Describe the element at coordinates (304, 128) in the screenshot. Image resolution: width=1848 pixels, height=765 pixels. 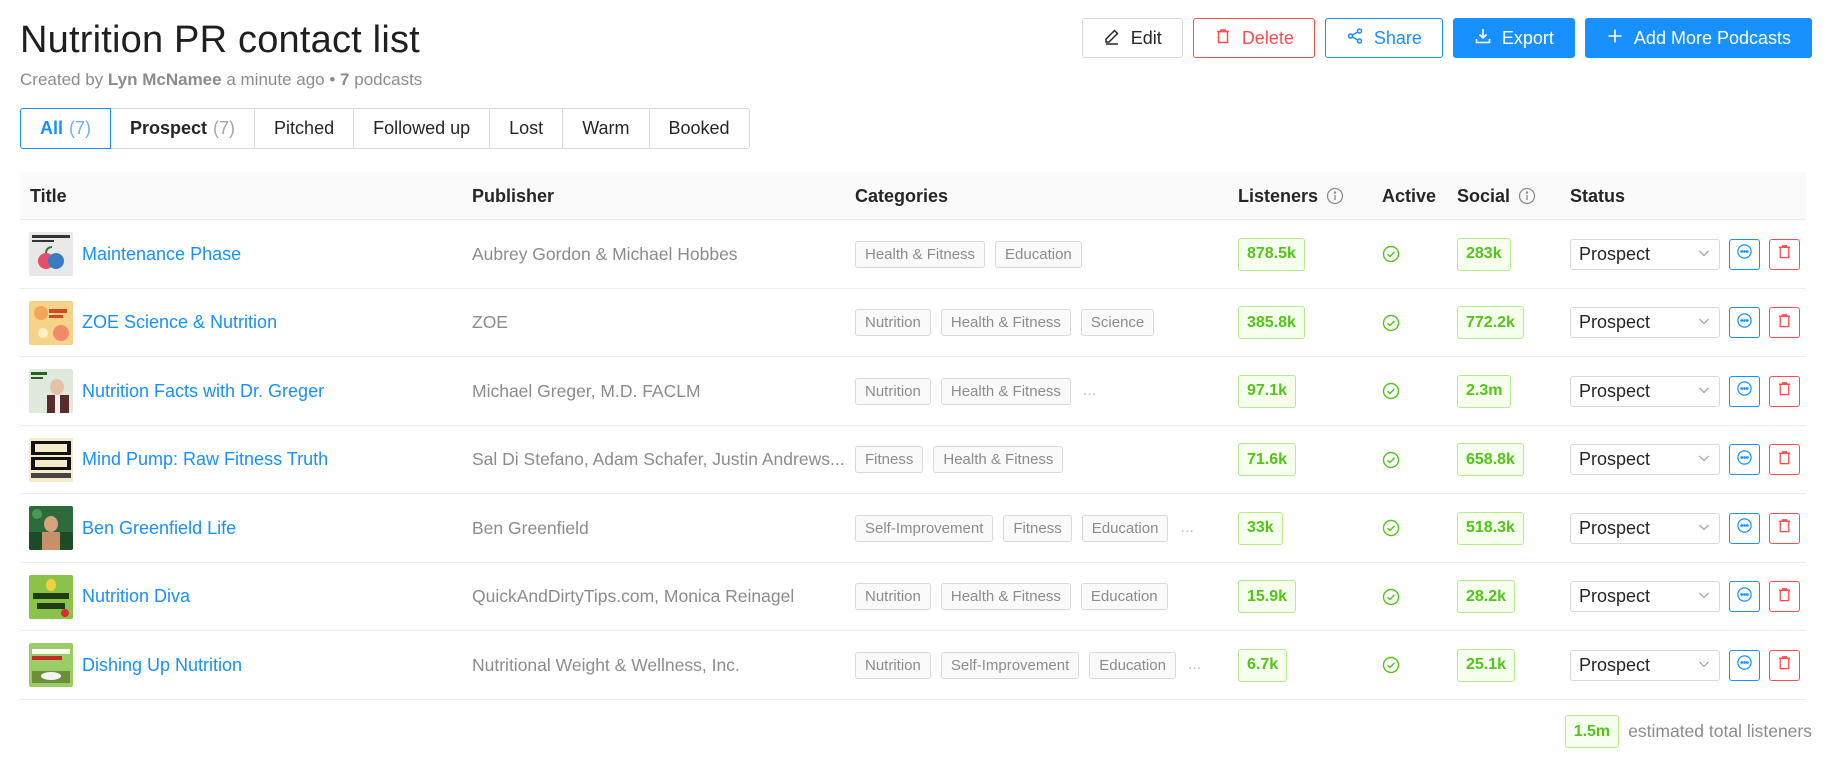
I see `tab-pitched: Pitched` at that location.